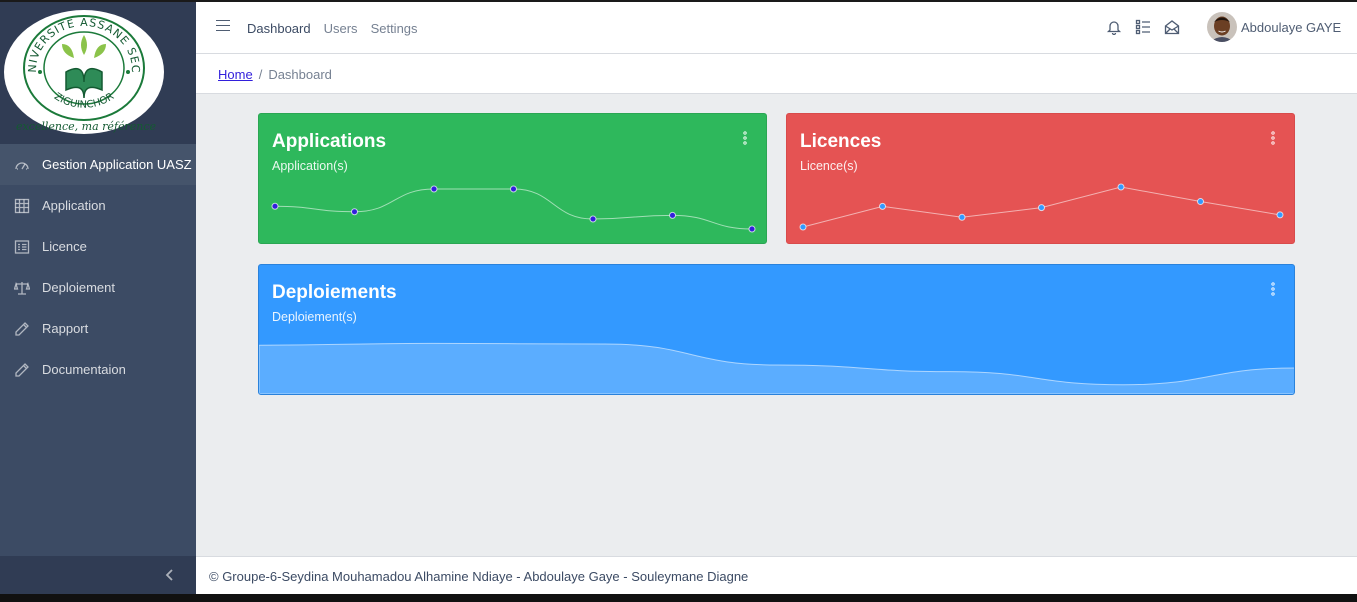 The height and width of the screenshot is (602, 1357). I want to click on chevron-left-icon, so click(169, 575).